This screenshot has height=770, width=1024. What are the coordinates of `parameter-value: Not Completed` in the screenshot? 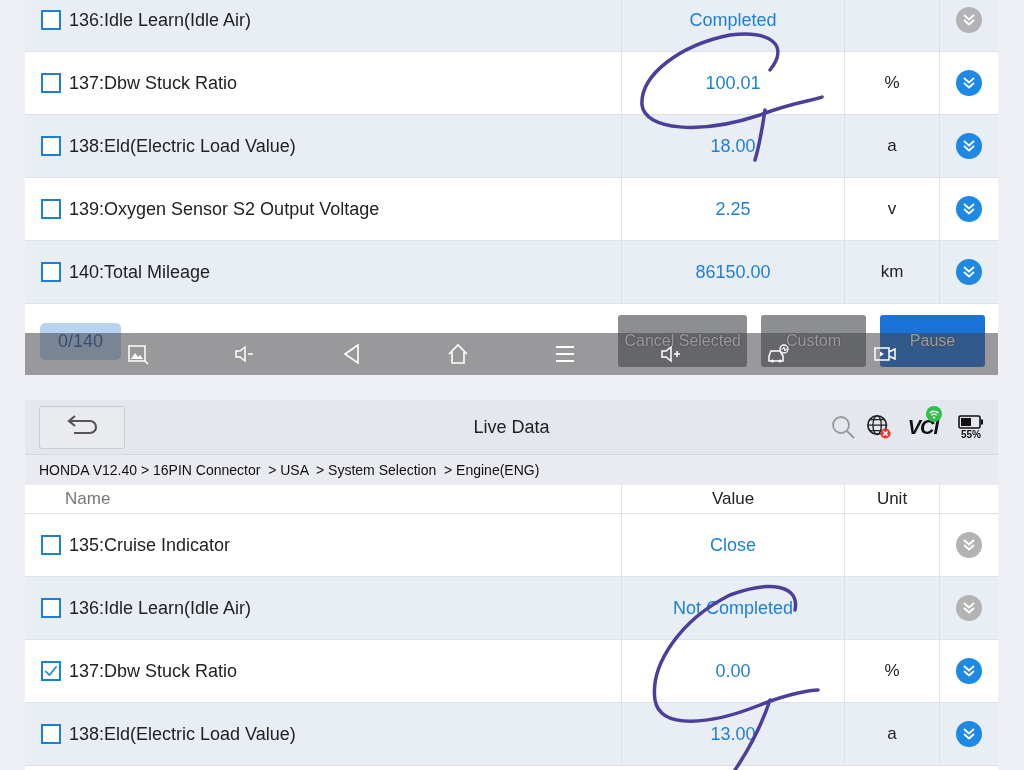 It's located at (733, 608).